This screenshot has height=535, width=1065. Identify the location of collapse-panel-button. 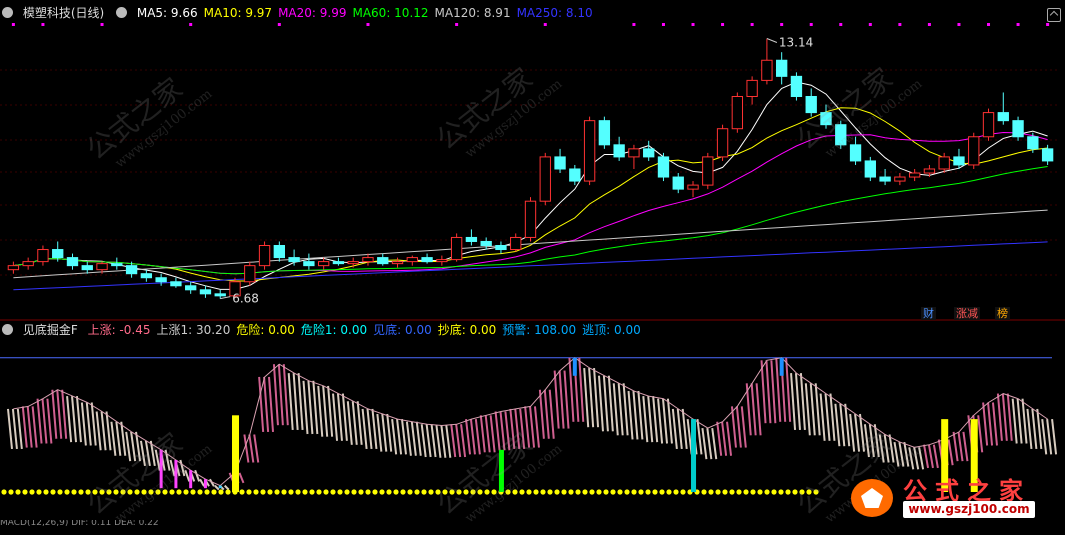
(1054, 15).